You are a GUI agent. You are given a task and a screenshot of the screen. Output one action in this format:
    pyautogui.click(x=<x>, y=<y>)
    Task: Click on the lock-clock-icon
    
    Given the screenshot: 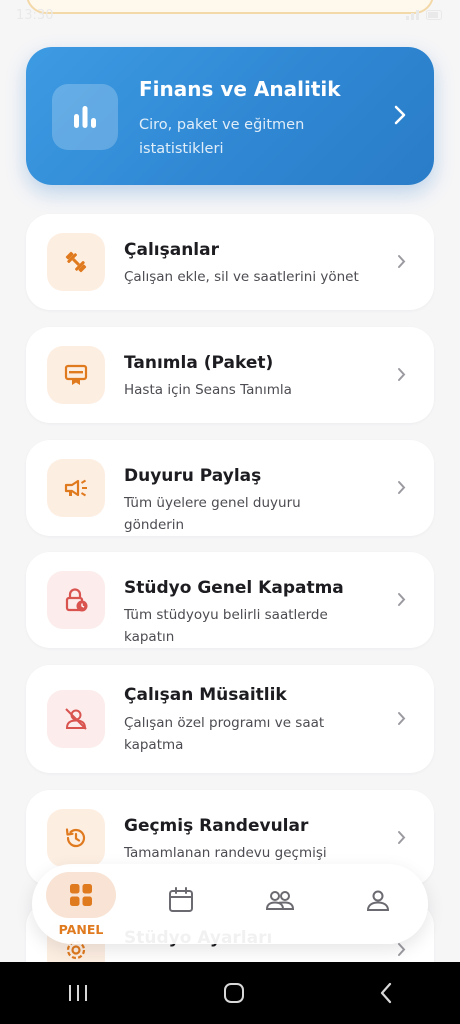 What is the action you would take?
    pyautogui.click(x=76, y=600)
    